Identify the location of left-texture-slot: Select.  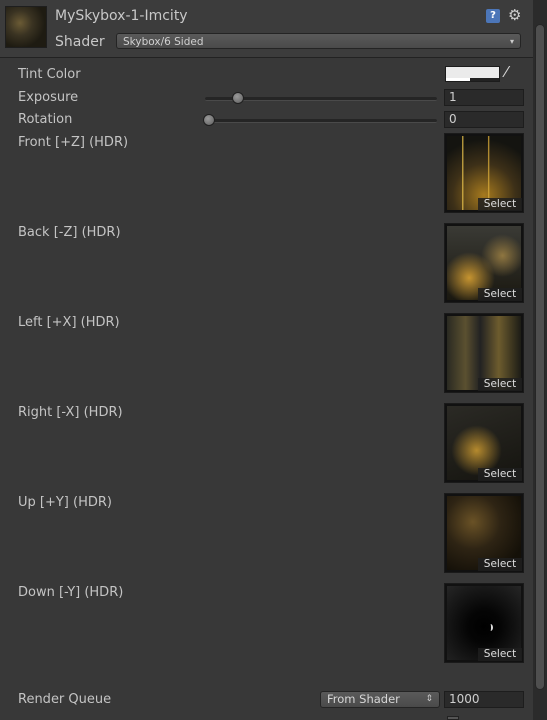
(484, 353).